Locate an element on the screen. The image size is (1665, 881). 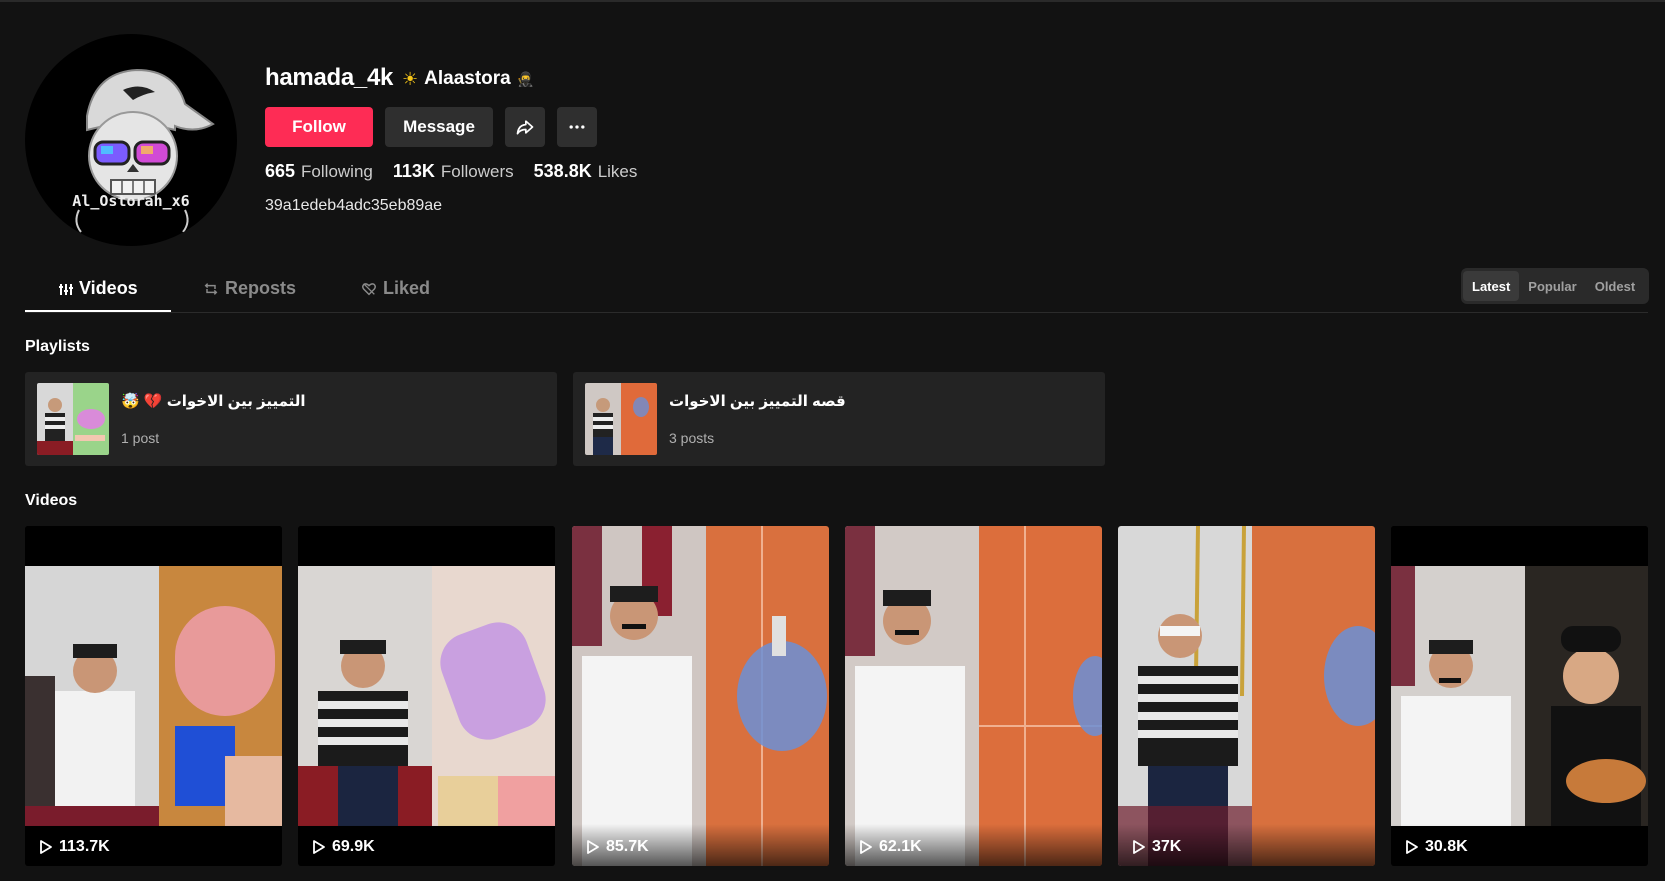
video-card: 69.9K is located at coordinates (426, 696).